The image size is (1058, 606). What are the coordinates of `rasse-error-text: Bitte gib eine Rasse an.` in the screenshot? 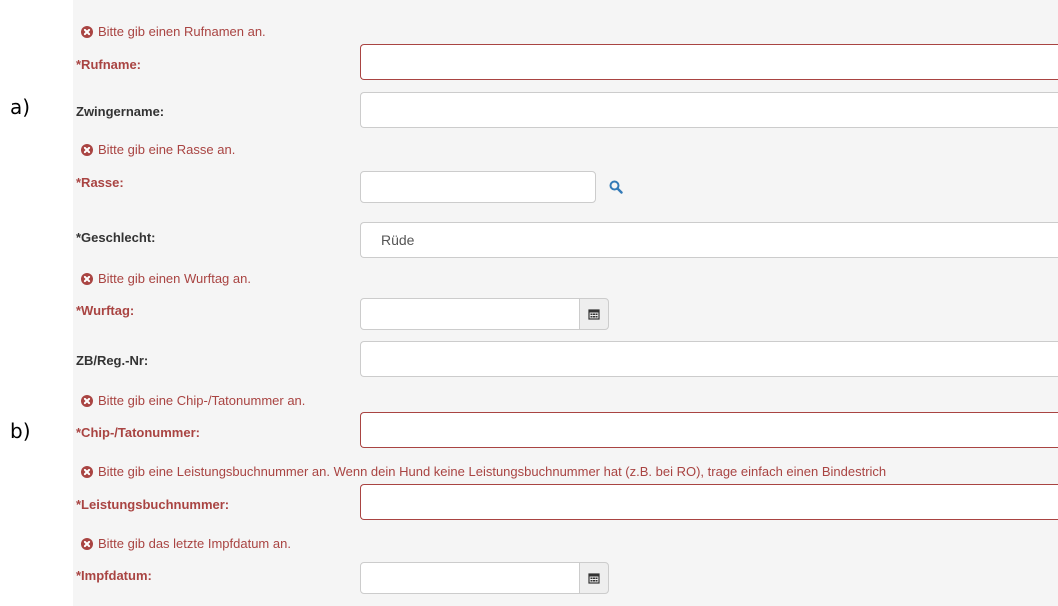 It's located at (167, 149).